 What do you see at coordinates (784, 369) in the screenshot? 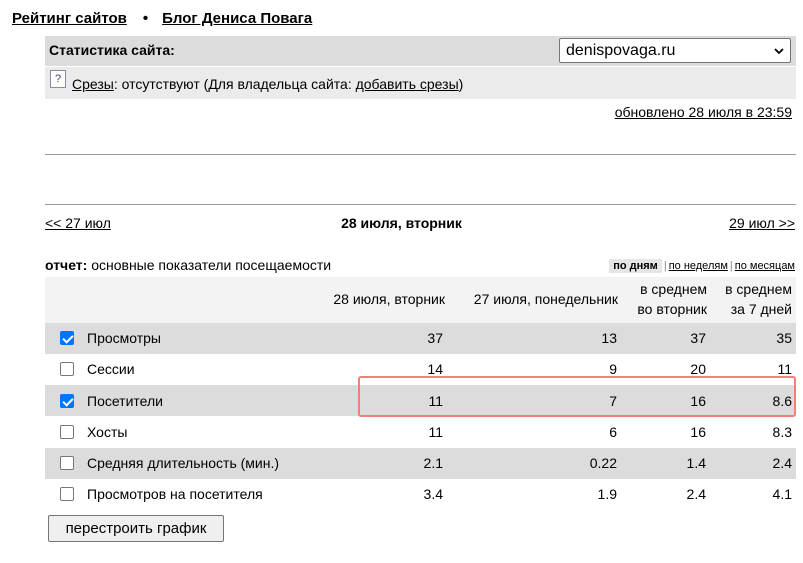
I see `value-avg-7days: 11` at bounding box center [784, 369].